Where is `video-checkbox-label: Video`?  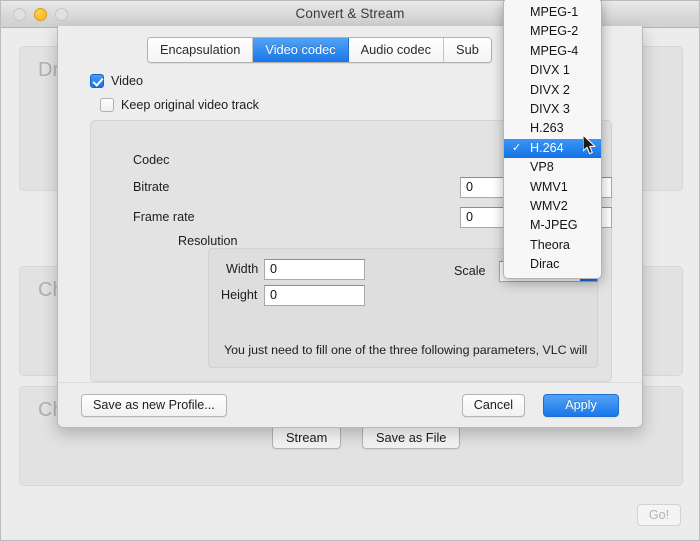 video-checkbox-label: Video is located at coordinates (127, 81).